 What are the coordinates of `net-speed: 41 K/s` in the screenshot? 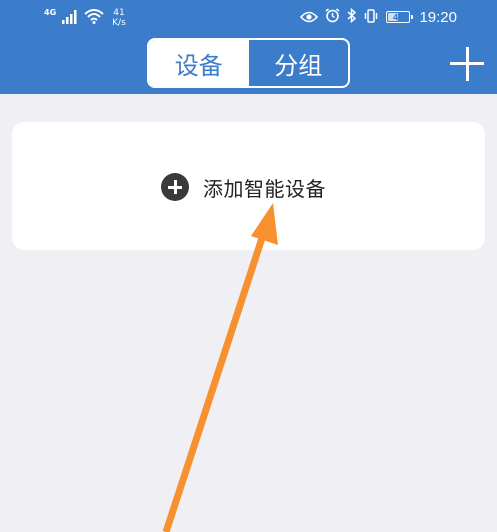 It's located at (119, 18).